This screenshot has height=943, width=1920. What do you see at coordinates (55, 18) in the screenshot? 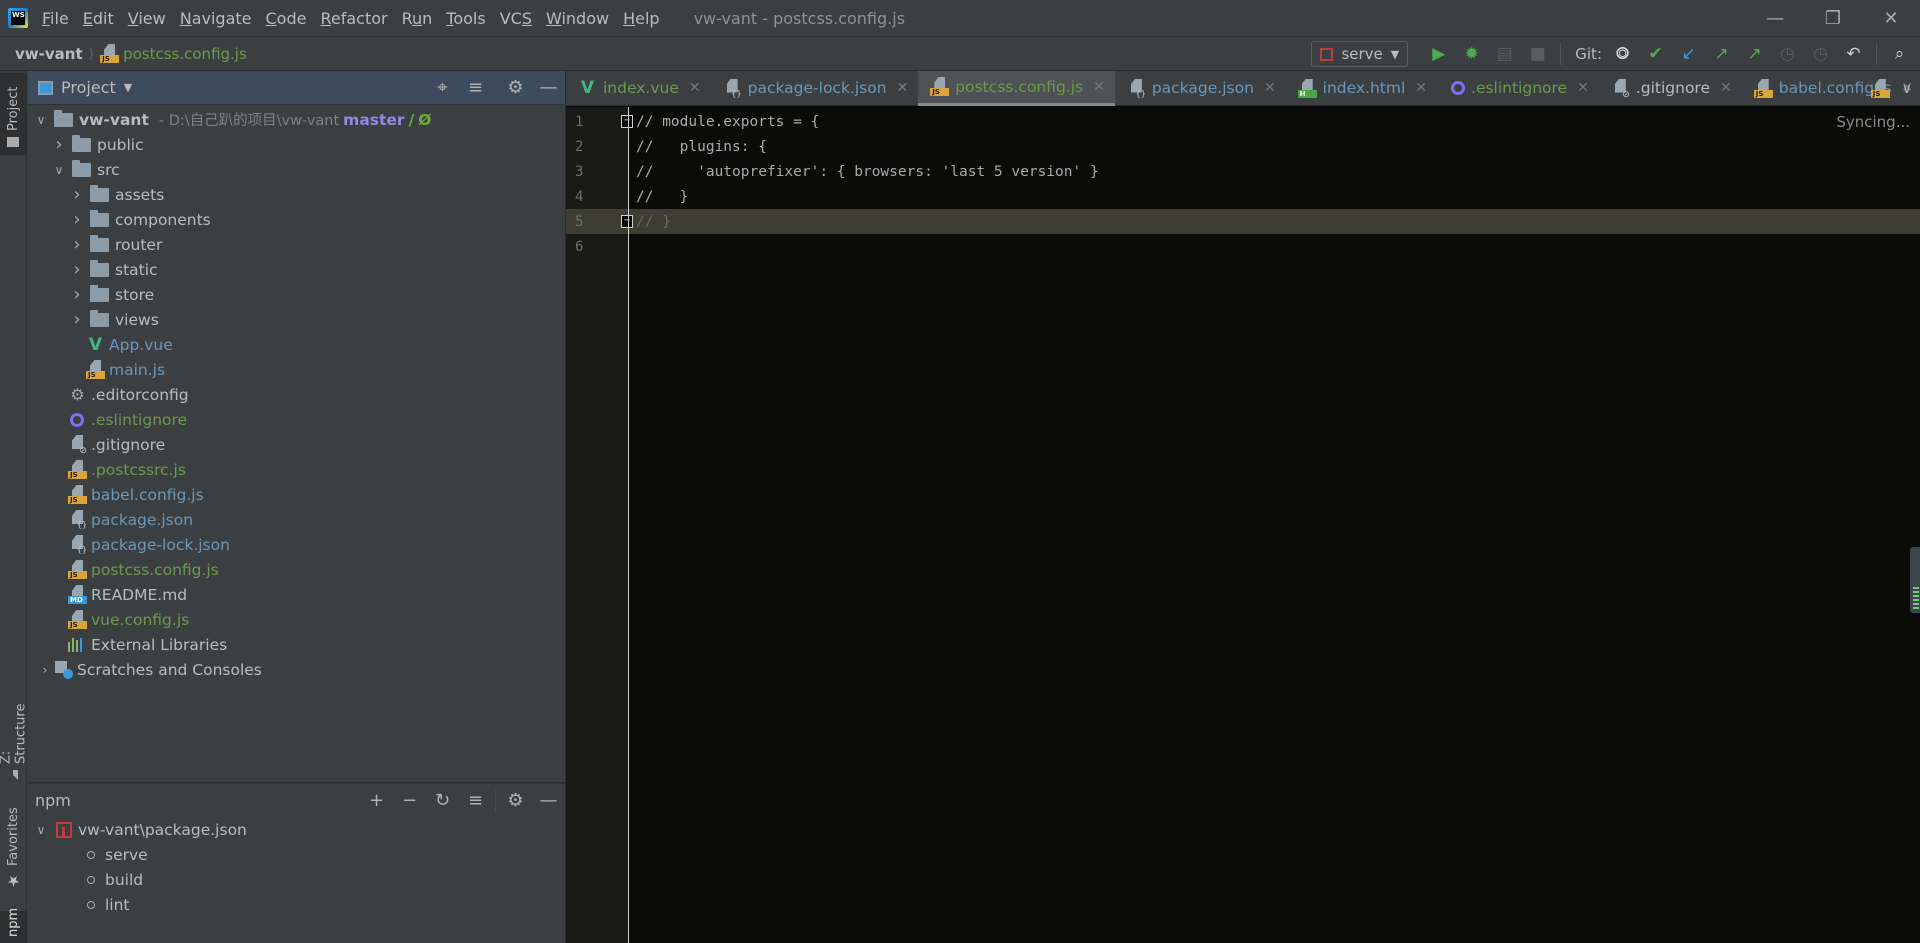
I see `menu-file: File` at bounding box center [55, 18].